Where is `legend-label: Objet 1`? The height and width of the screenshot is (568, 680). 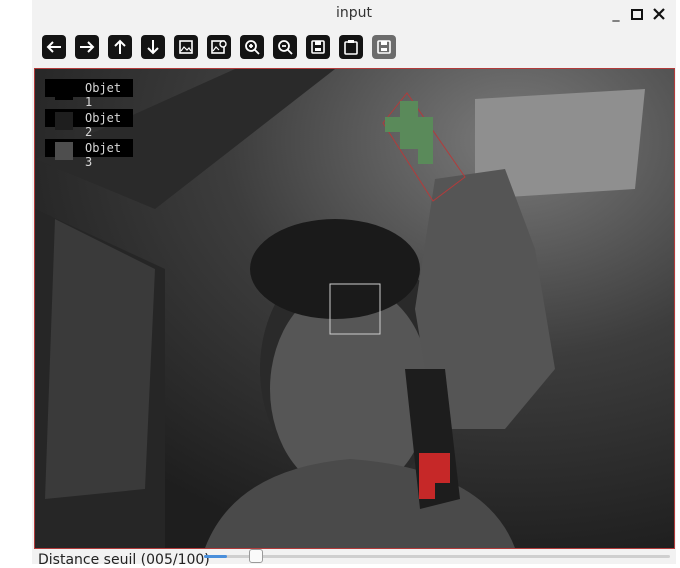 legend-label: Objet 1 is located at coordinates (103, 95).